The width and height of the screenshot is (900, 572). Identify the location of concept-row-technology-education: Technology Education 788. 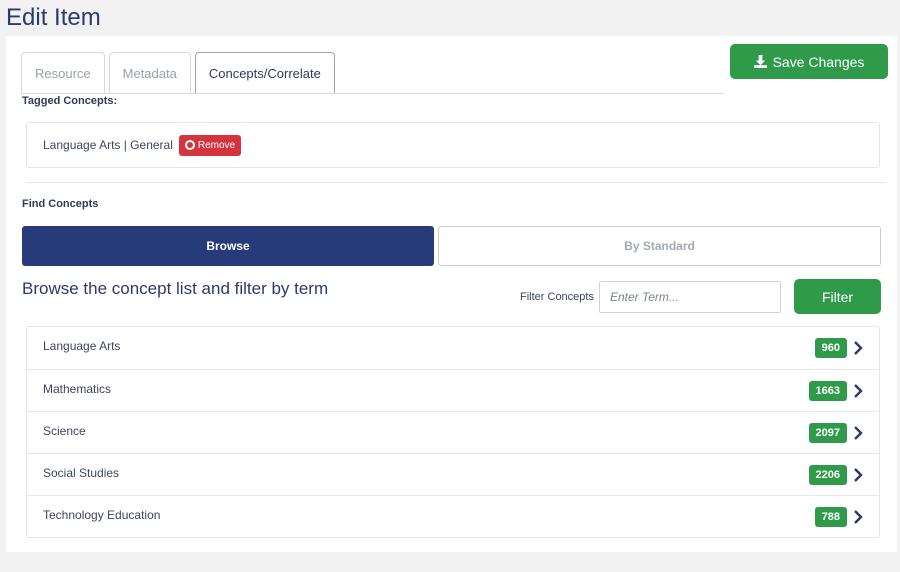
(453, 516).